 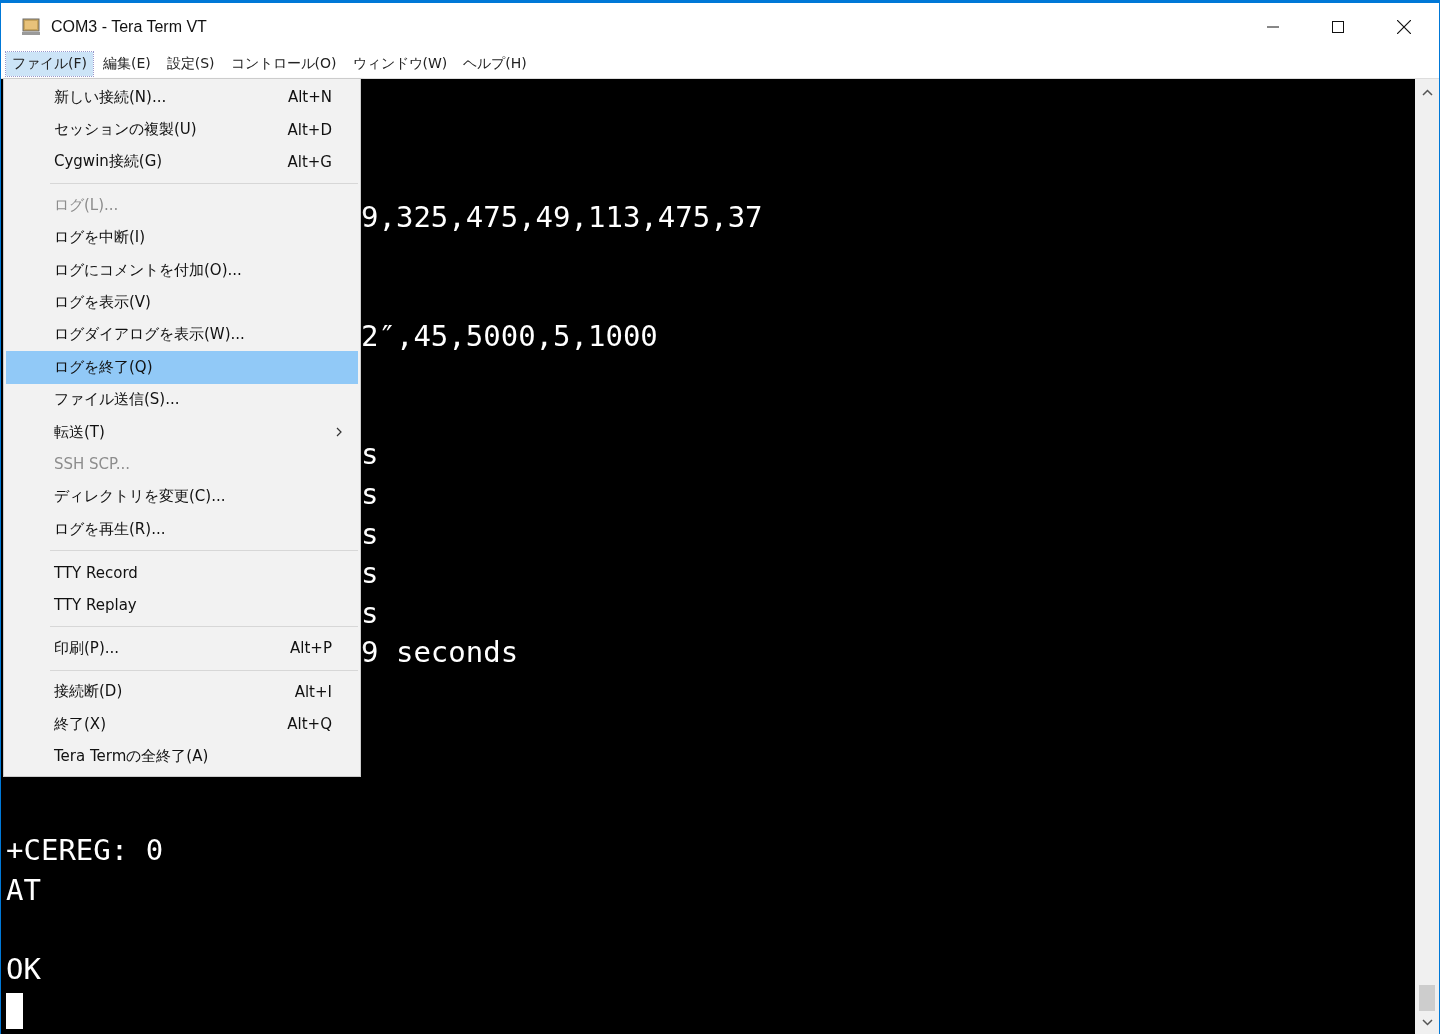 I want to click on menu-item: 印刷(P)... Alt+P, so click(x=182, y=648).